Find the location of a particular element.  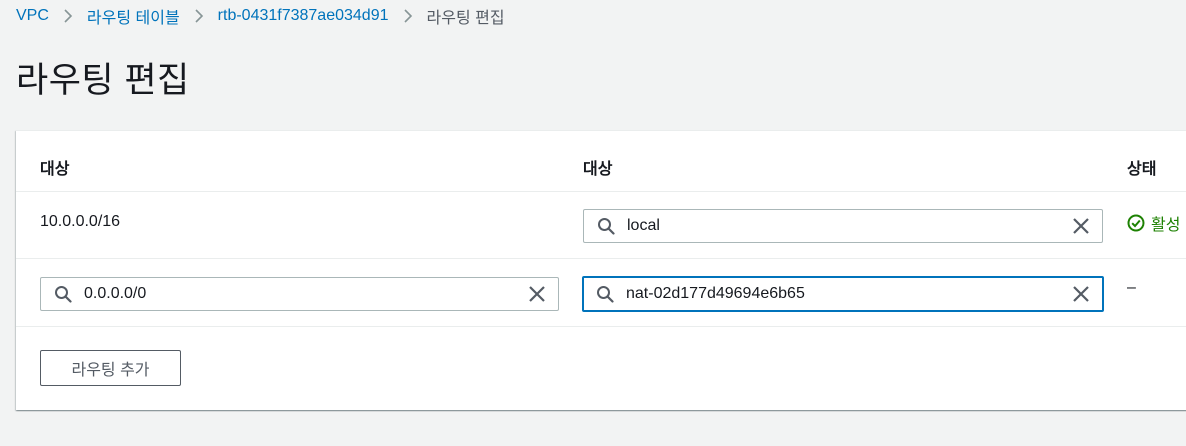

breadcrumb-route-table-id: rtb-0431f7387ae034d91 is located at coordinates (303, 16).